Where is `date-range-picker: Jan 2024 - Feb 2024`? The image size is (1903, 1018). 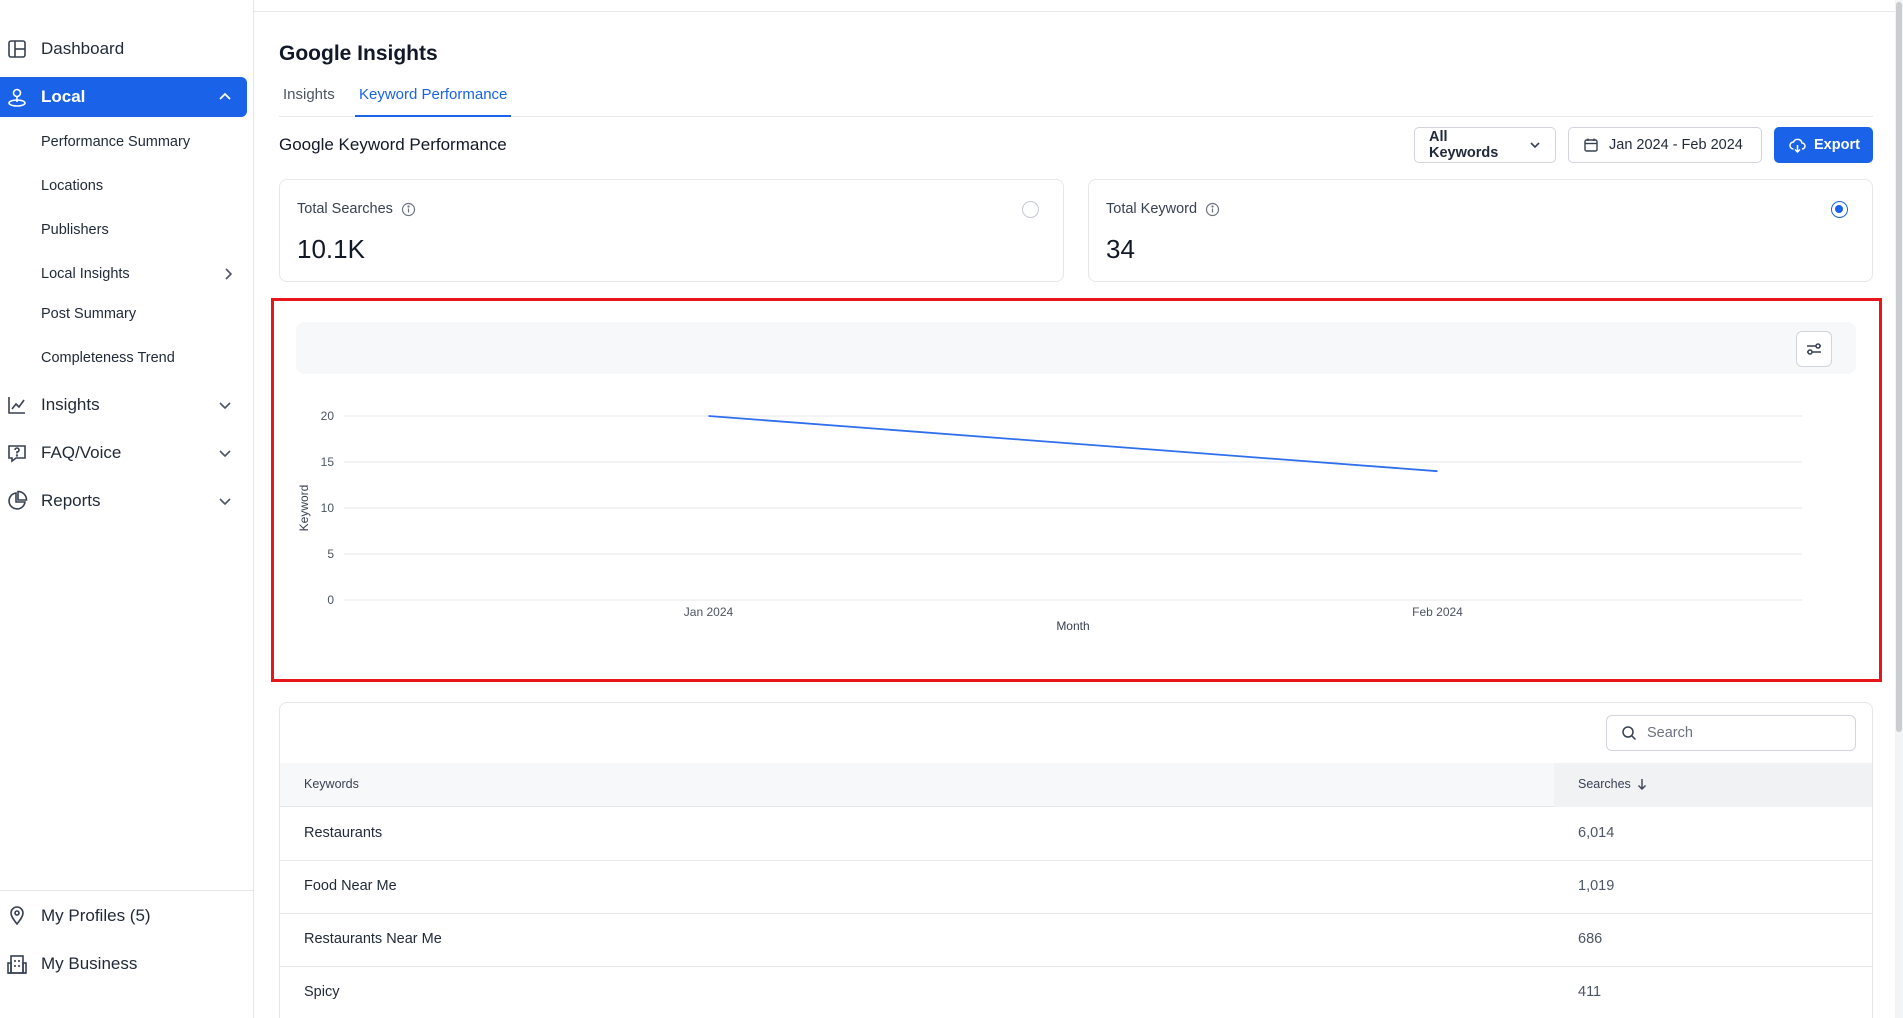
date-range-picker: Jan 2024 - Feb 2024 is located at coordinates (1665, 145).